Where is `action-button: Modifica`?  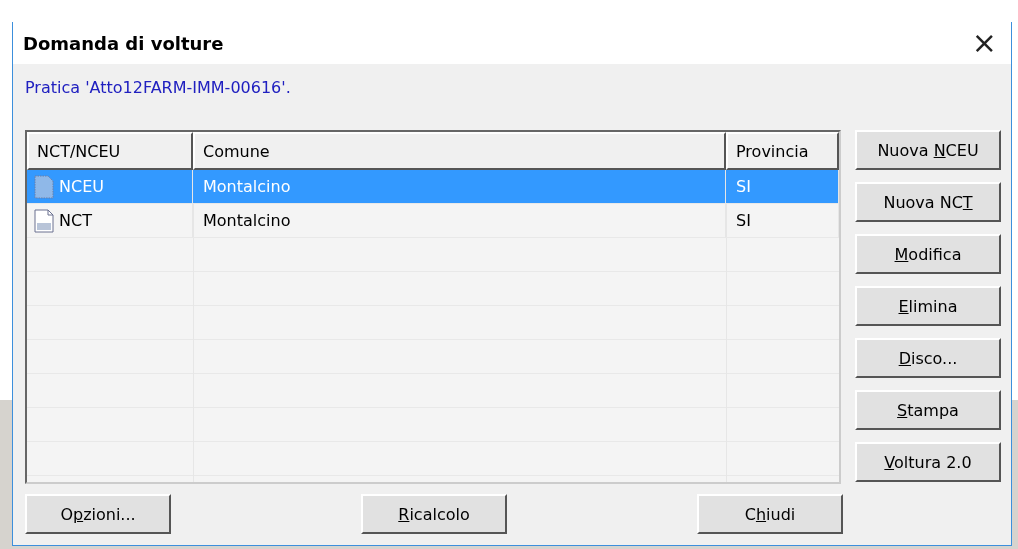
action-button: Modifica is located at coordinates (928, 254).